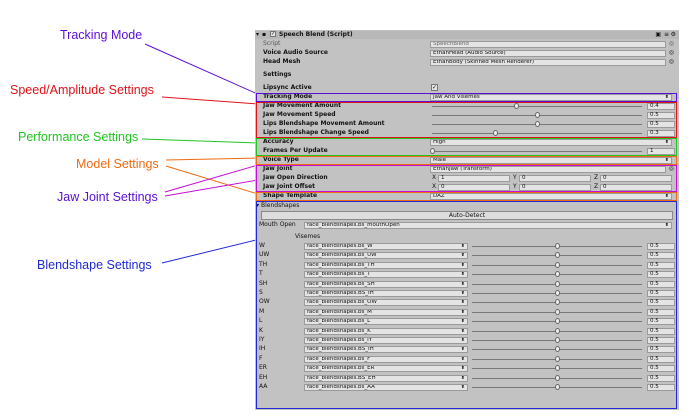  What do you see at coordinates (551, 142) in the screenshot?
I see `accuracy-dropdown: High ⬍` at bounding box center [551, 142].